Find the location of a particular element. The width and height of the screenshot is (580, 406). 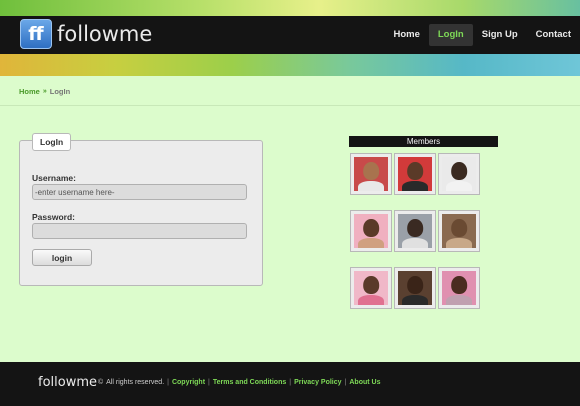

logo-text: followme is located at coordinates (105, 34).